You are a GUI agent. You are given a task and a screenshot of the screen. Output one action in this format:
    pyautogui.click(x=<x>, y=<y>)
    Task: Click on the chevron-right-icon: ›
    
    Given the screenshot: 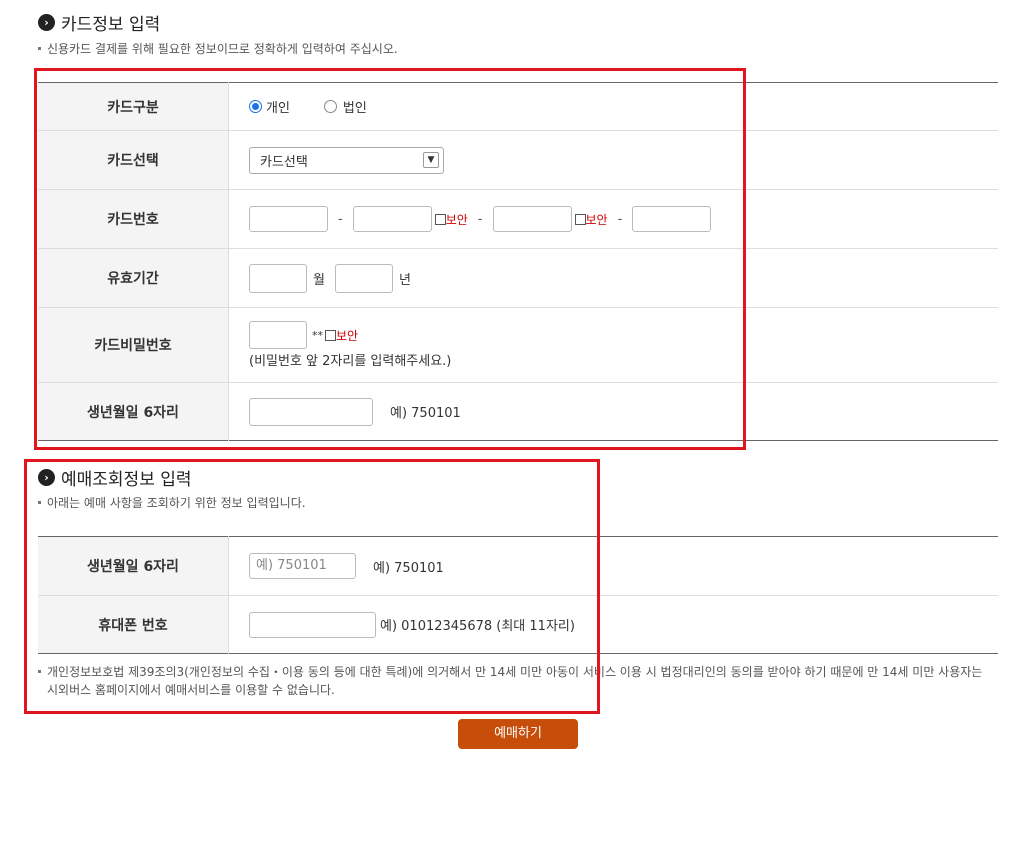 What is the action you would take?
    pyautogui.click(x=46, y=22)
    